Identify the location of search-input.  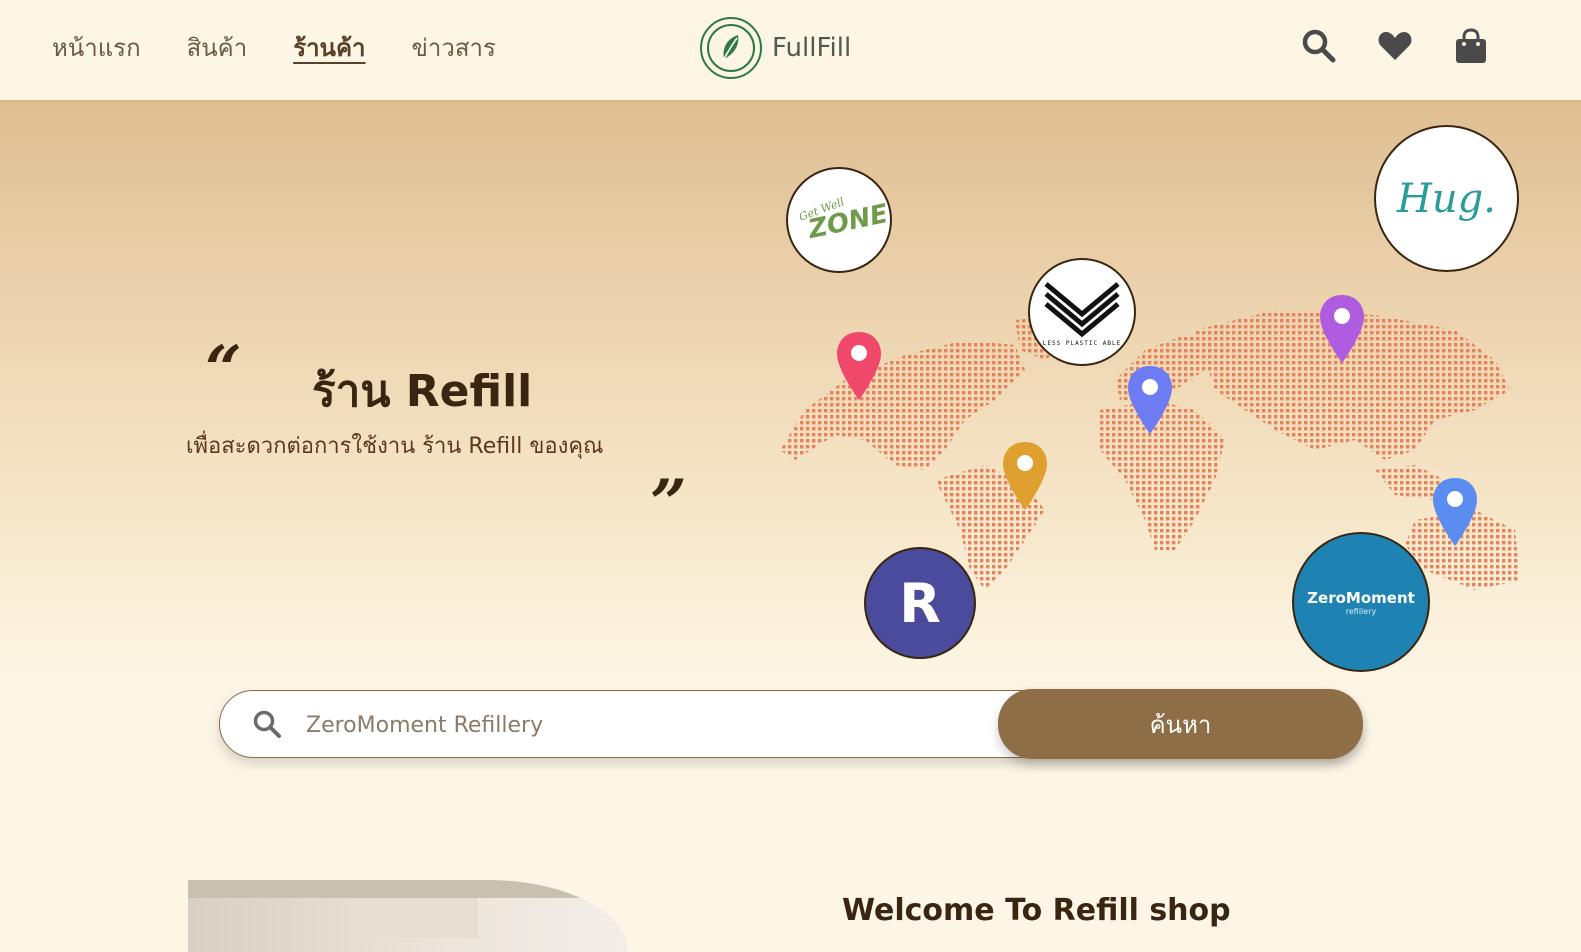
(646, 725).